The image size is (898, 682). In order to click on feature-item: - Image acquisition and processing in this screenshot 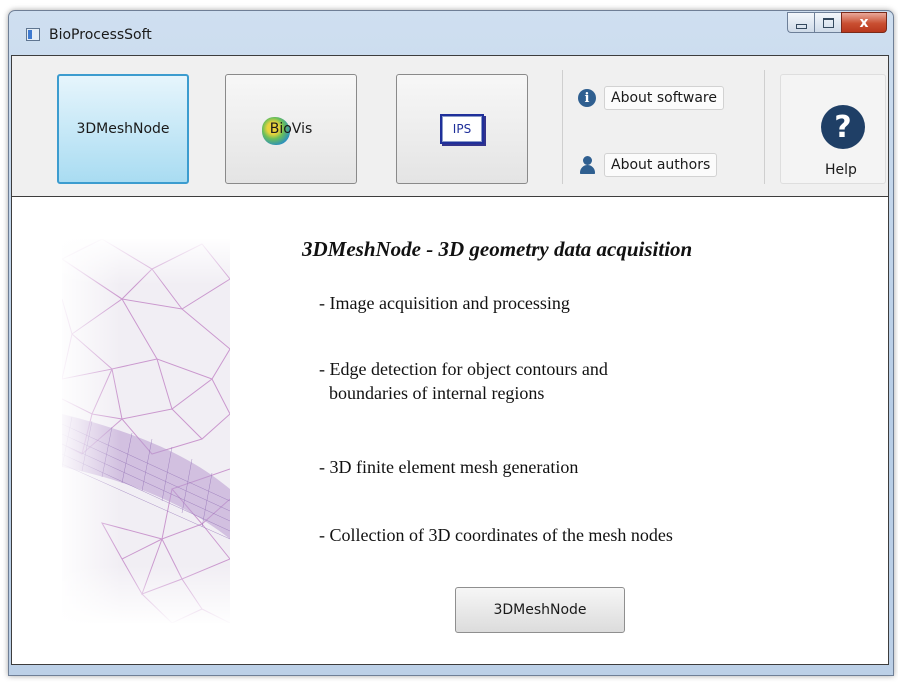, I will do `click(444, 303)`.